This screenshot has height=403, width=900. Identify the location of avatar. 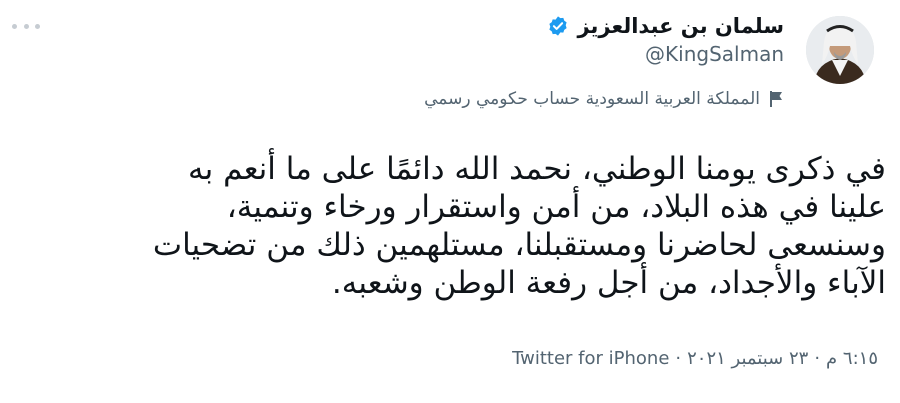
(840, 50).